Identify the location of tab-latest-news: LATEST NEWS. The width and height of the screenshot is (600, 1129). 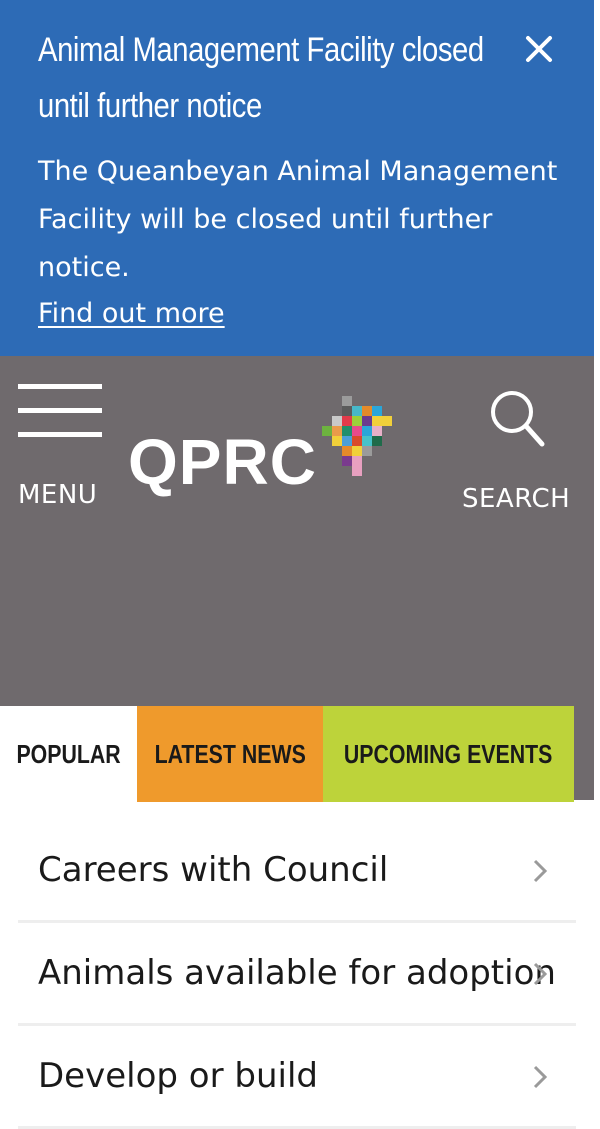
(230, 754).